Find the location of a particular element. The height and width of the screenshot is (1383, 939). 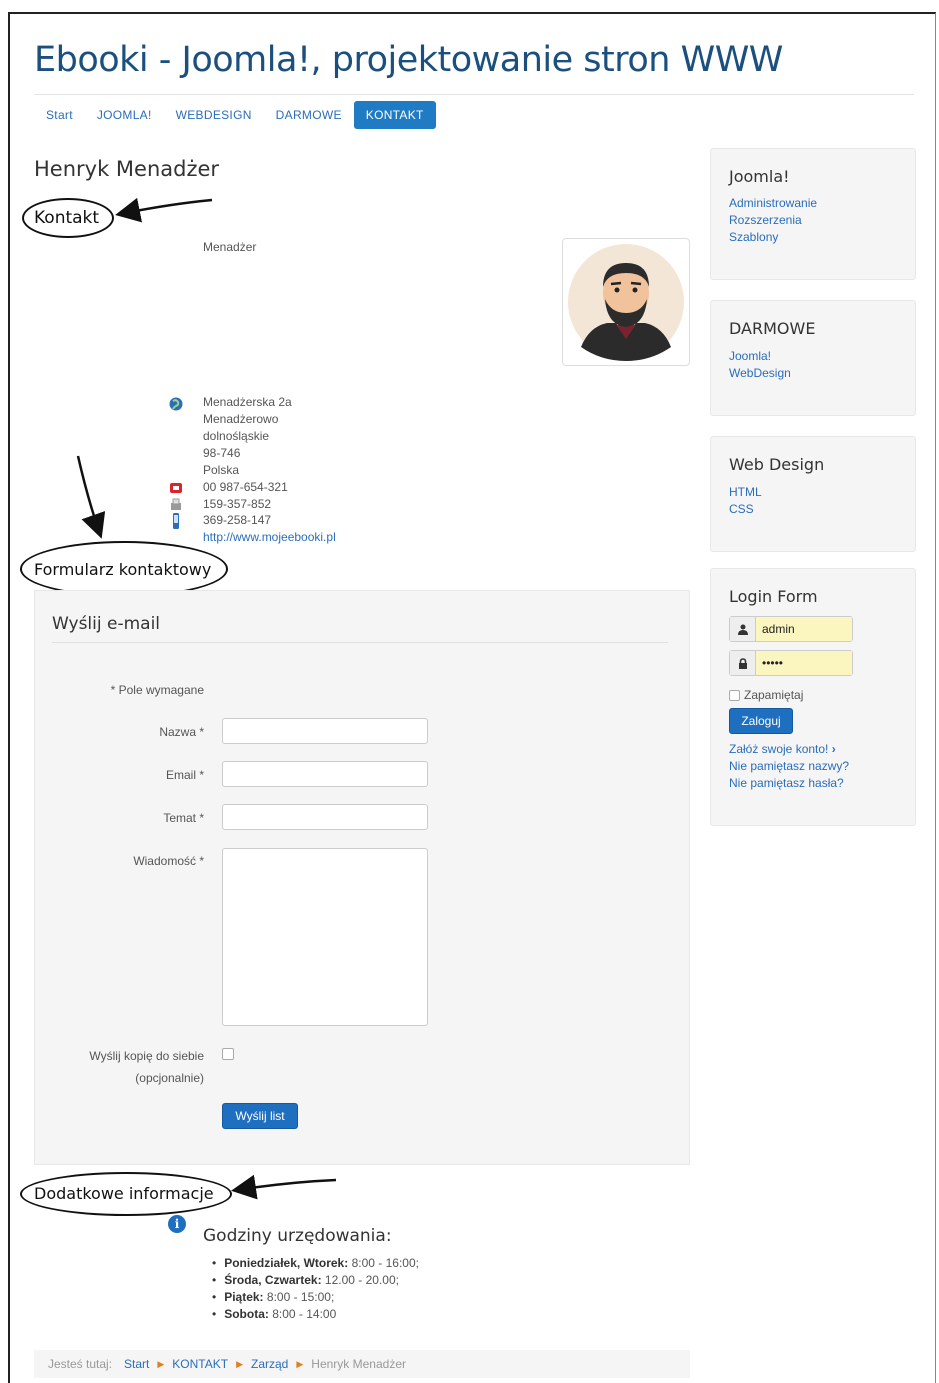

contact-website-link: http://www.mojeebooki.pl is located at coordinates (269, 537).